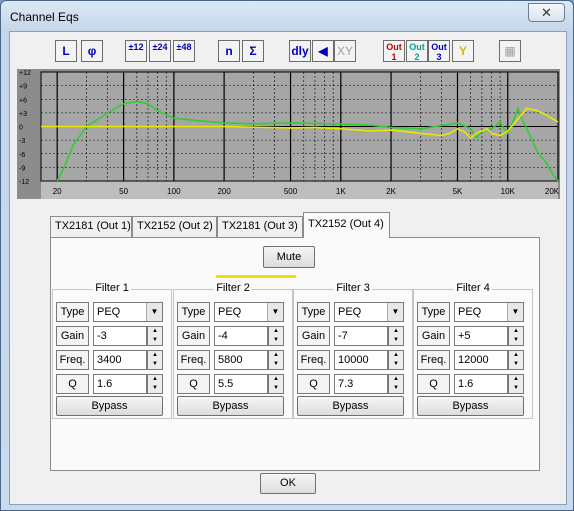 The width and height of the screenshot is (574, 511). Describe the element at coordinates (260, 226) in the screenshot. I see `tab-3: TX2181 (Out 3)` at that location.